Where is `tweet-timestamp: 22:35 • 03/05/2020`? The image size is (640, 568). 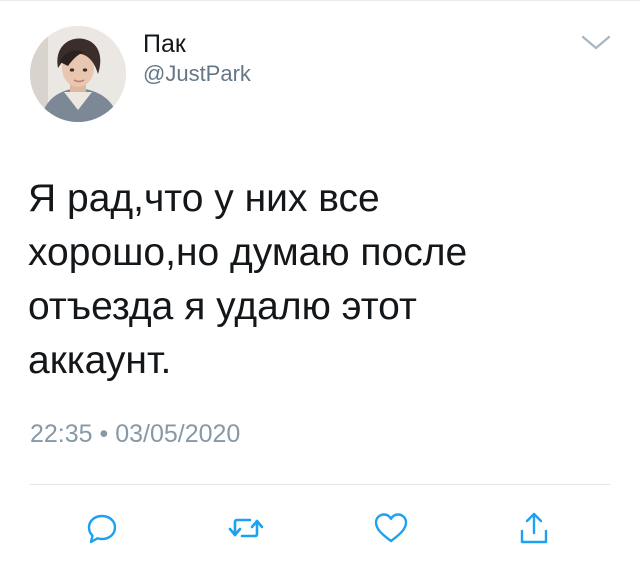
tweet-timestamp: 22:35 • 03/05/2020 is located at coordinates (135, 434).